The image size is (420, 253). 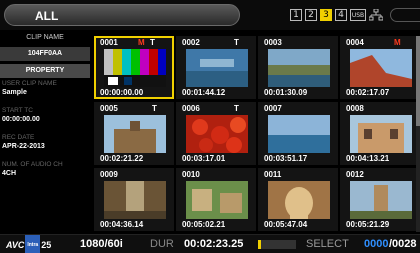 What do you see at coordinates (286, 158) in the screenshot?
I see `clip-duration: 00:03:51.17` at bounding box center [286, 158].